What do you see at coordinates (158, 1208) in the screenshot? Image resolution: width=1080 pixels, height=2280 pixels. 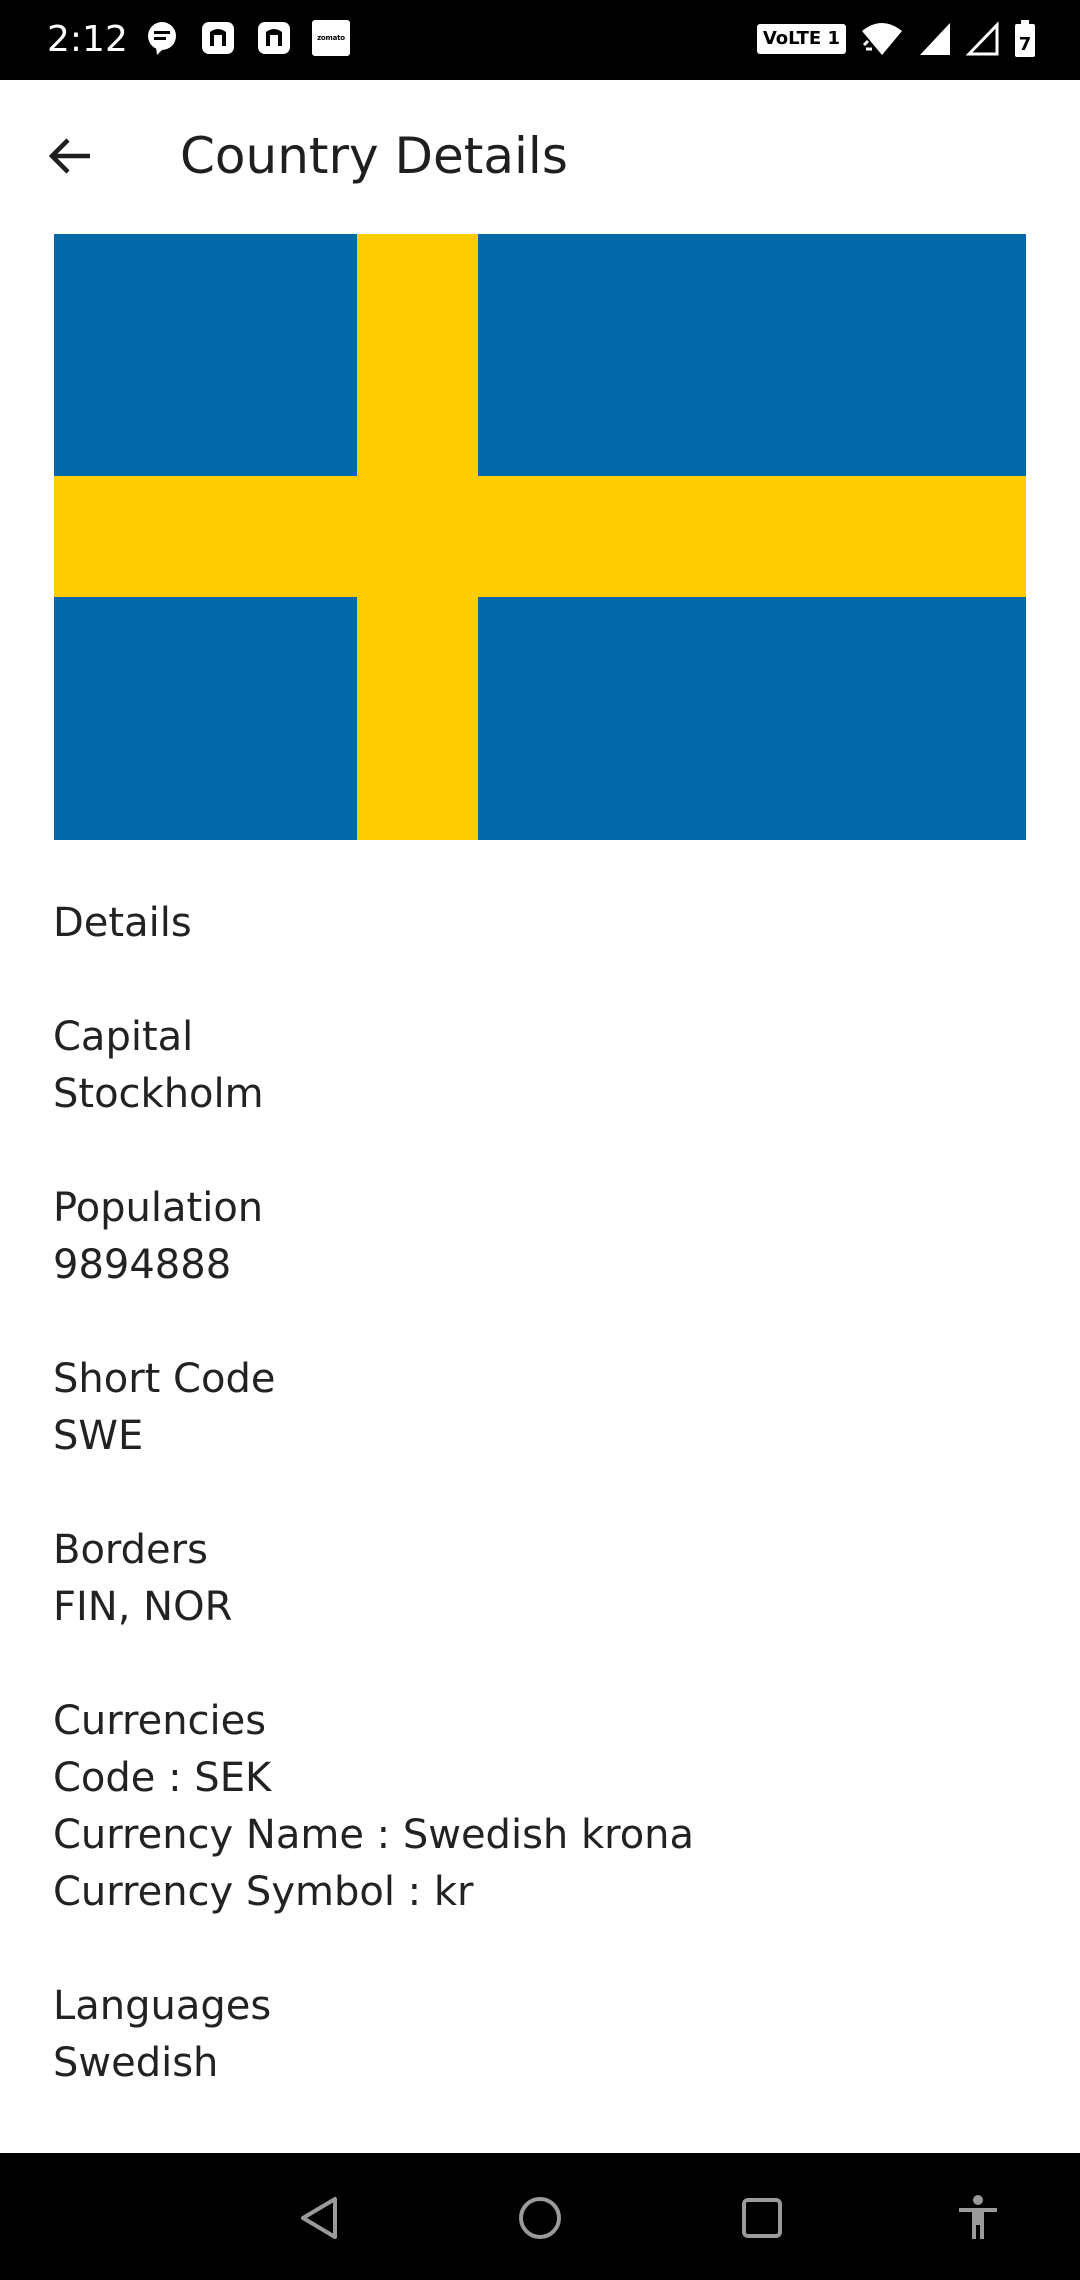 I see `population-label: Population` at bounding box center [158, 1208].